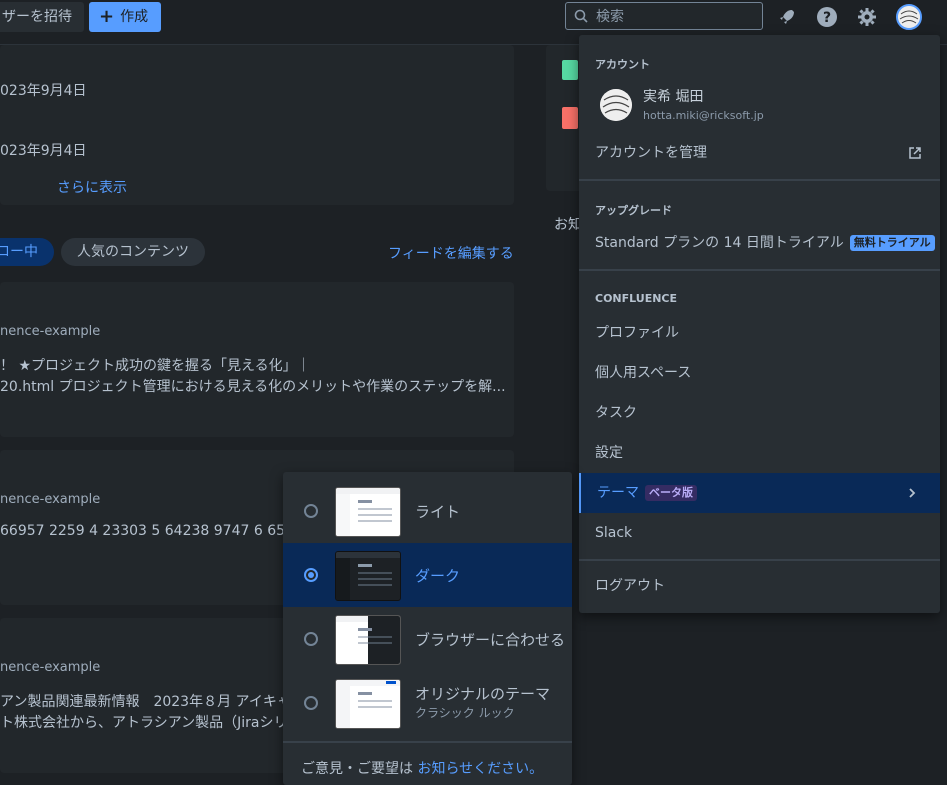  What do you see at coordinates (357, 769) in the screenshot?
I see `feedback-label: ご意見・ご要望は` at bounding box center [357, 769].